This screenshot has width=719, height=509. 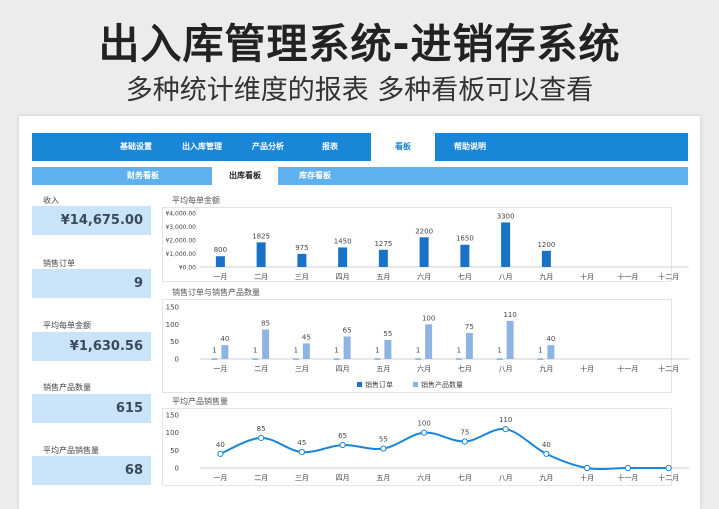 What do you see at coordinates (196, 200) in the screenshot?
I see `chart-title-avg-order: 平均每单金额` at bounding box center [196, 200].